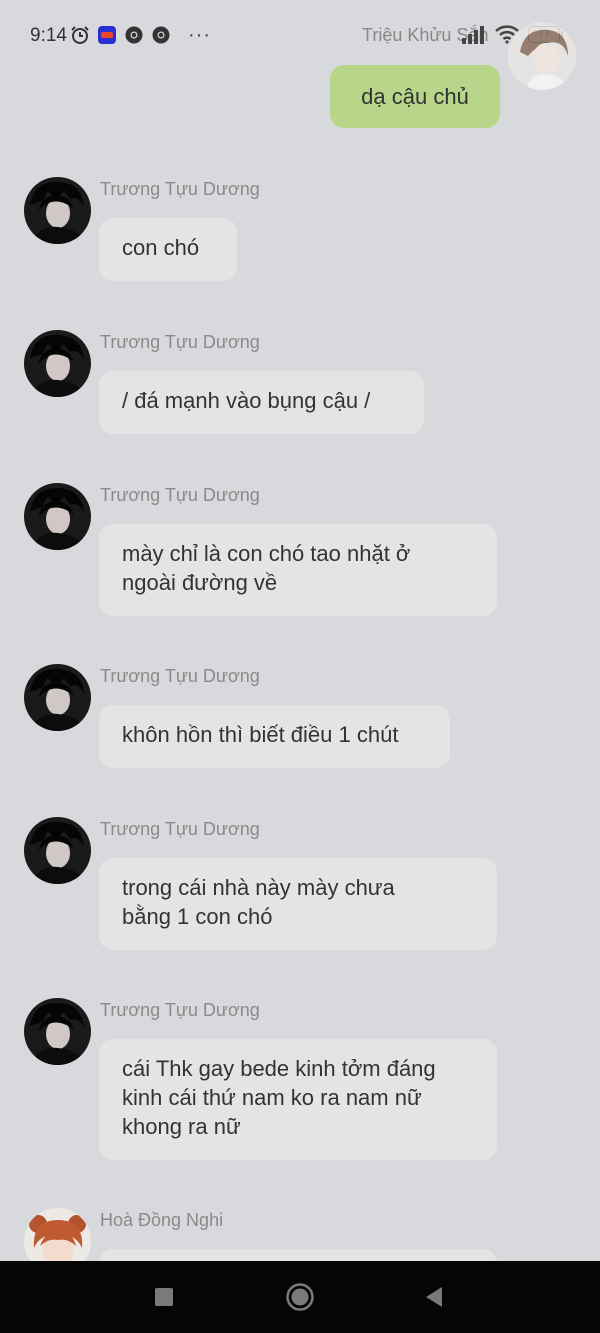  What do you see at coordinates (200, 582) in the screenshot?
I see `message-text-line: ngoài đường về` at bounding box center [200, 582].